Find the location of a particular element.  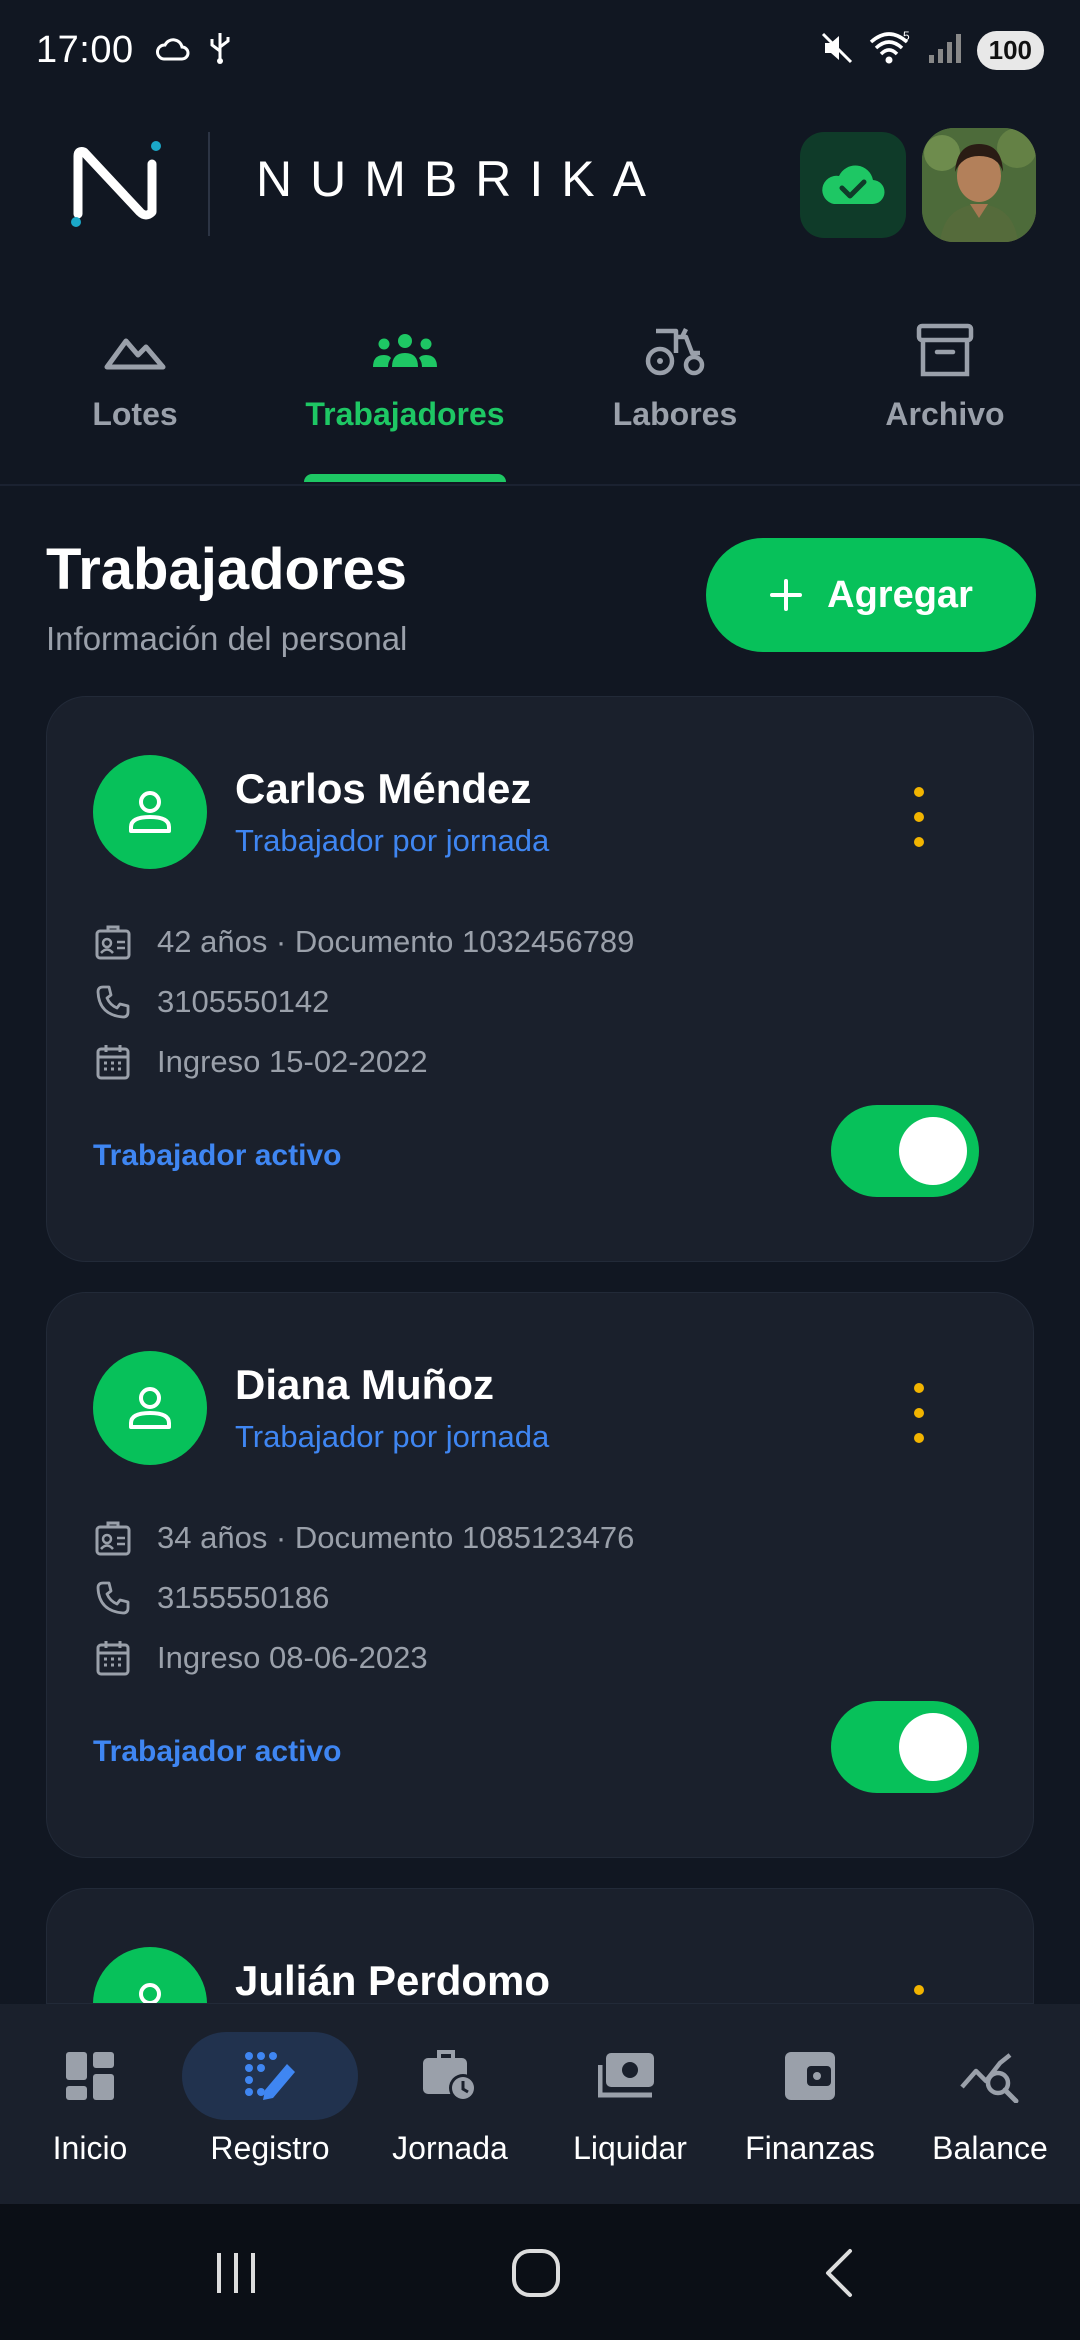

worker-name: Julián Perdomo is located at coordinates (393, 1980).